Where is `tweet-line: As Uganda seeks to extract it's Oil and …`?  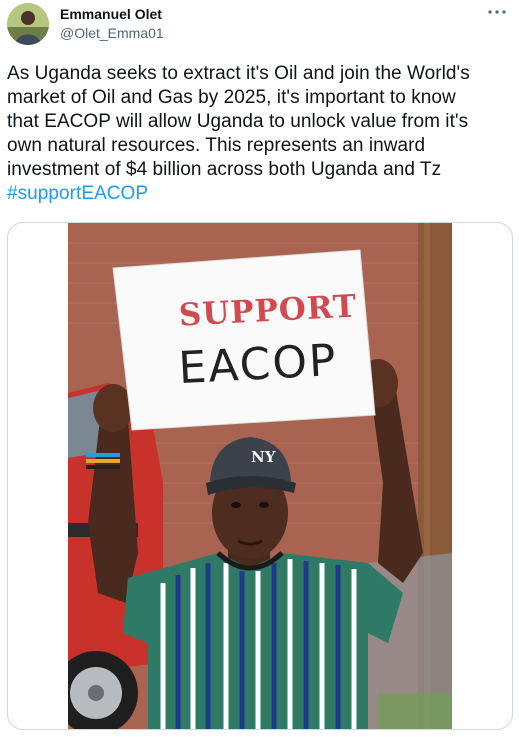
tweet-line: As Uganda seeks to extract it's Oil and … is located at coordinates (238, 73).